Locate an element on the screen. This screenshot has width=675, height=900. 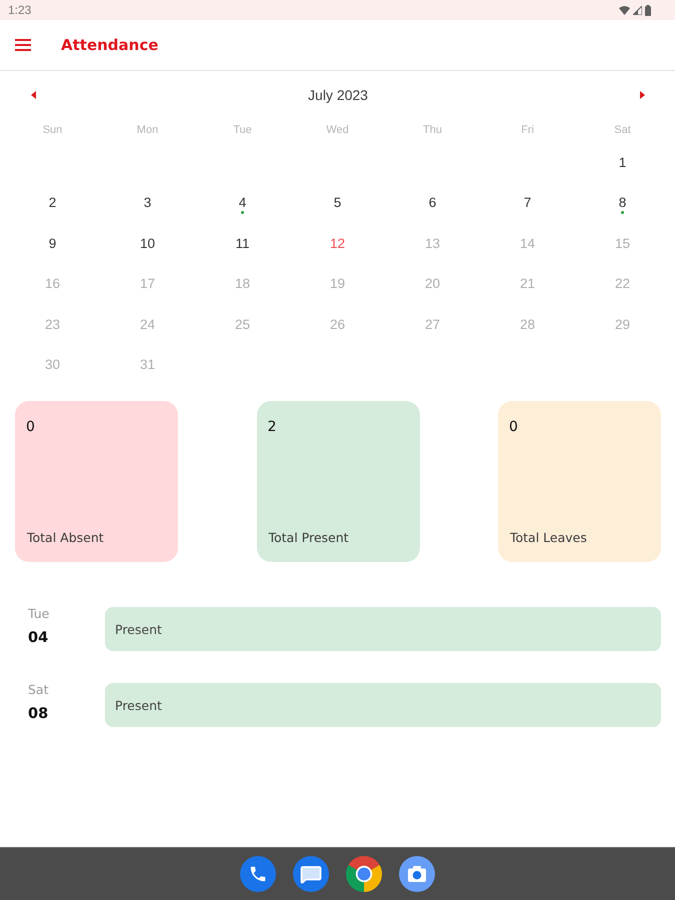
menu-icon is located at coordinates (23, 45).